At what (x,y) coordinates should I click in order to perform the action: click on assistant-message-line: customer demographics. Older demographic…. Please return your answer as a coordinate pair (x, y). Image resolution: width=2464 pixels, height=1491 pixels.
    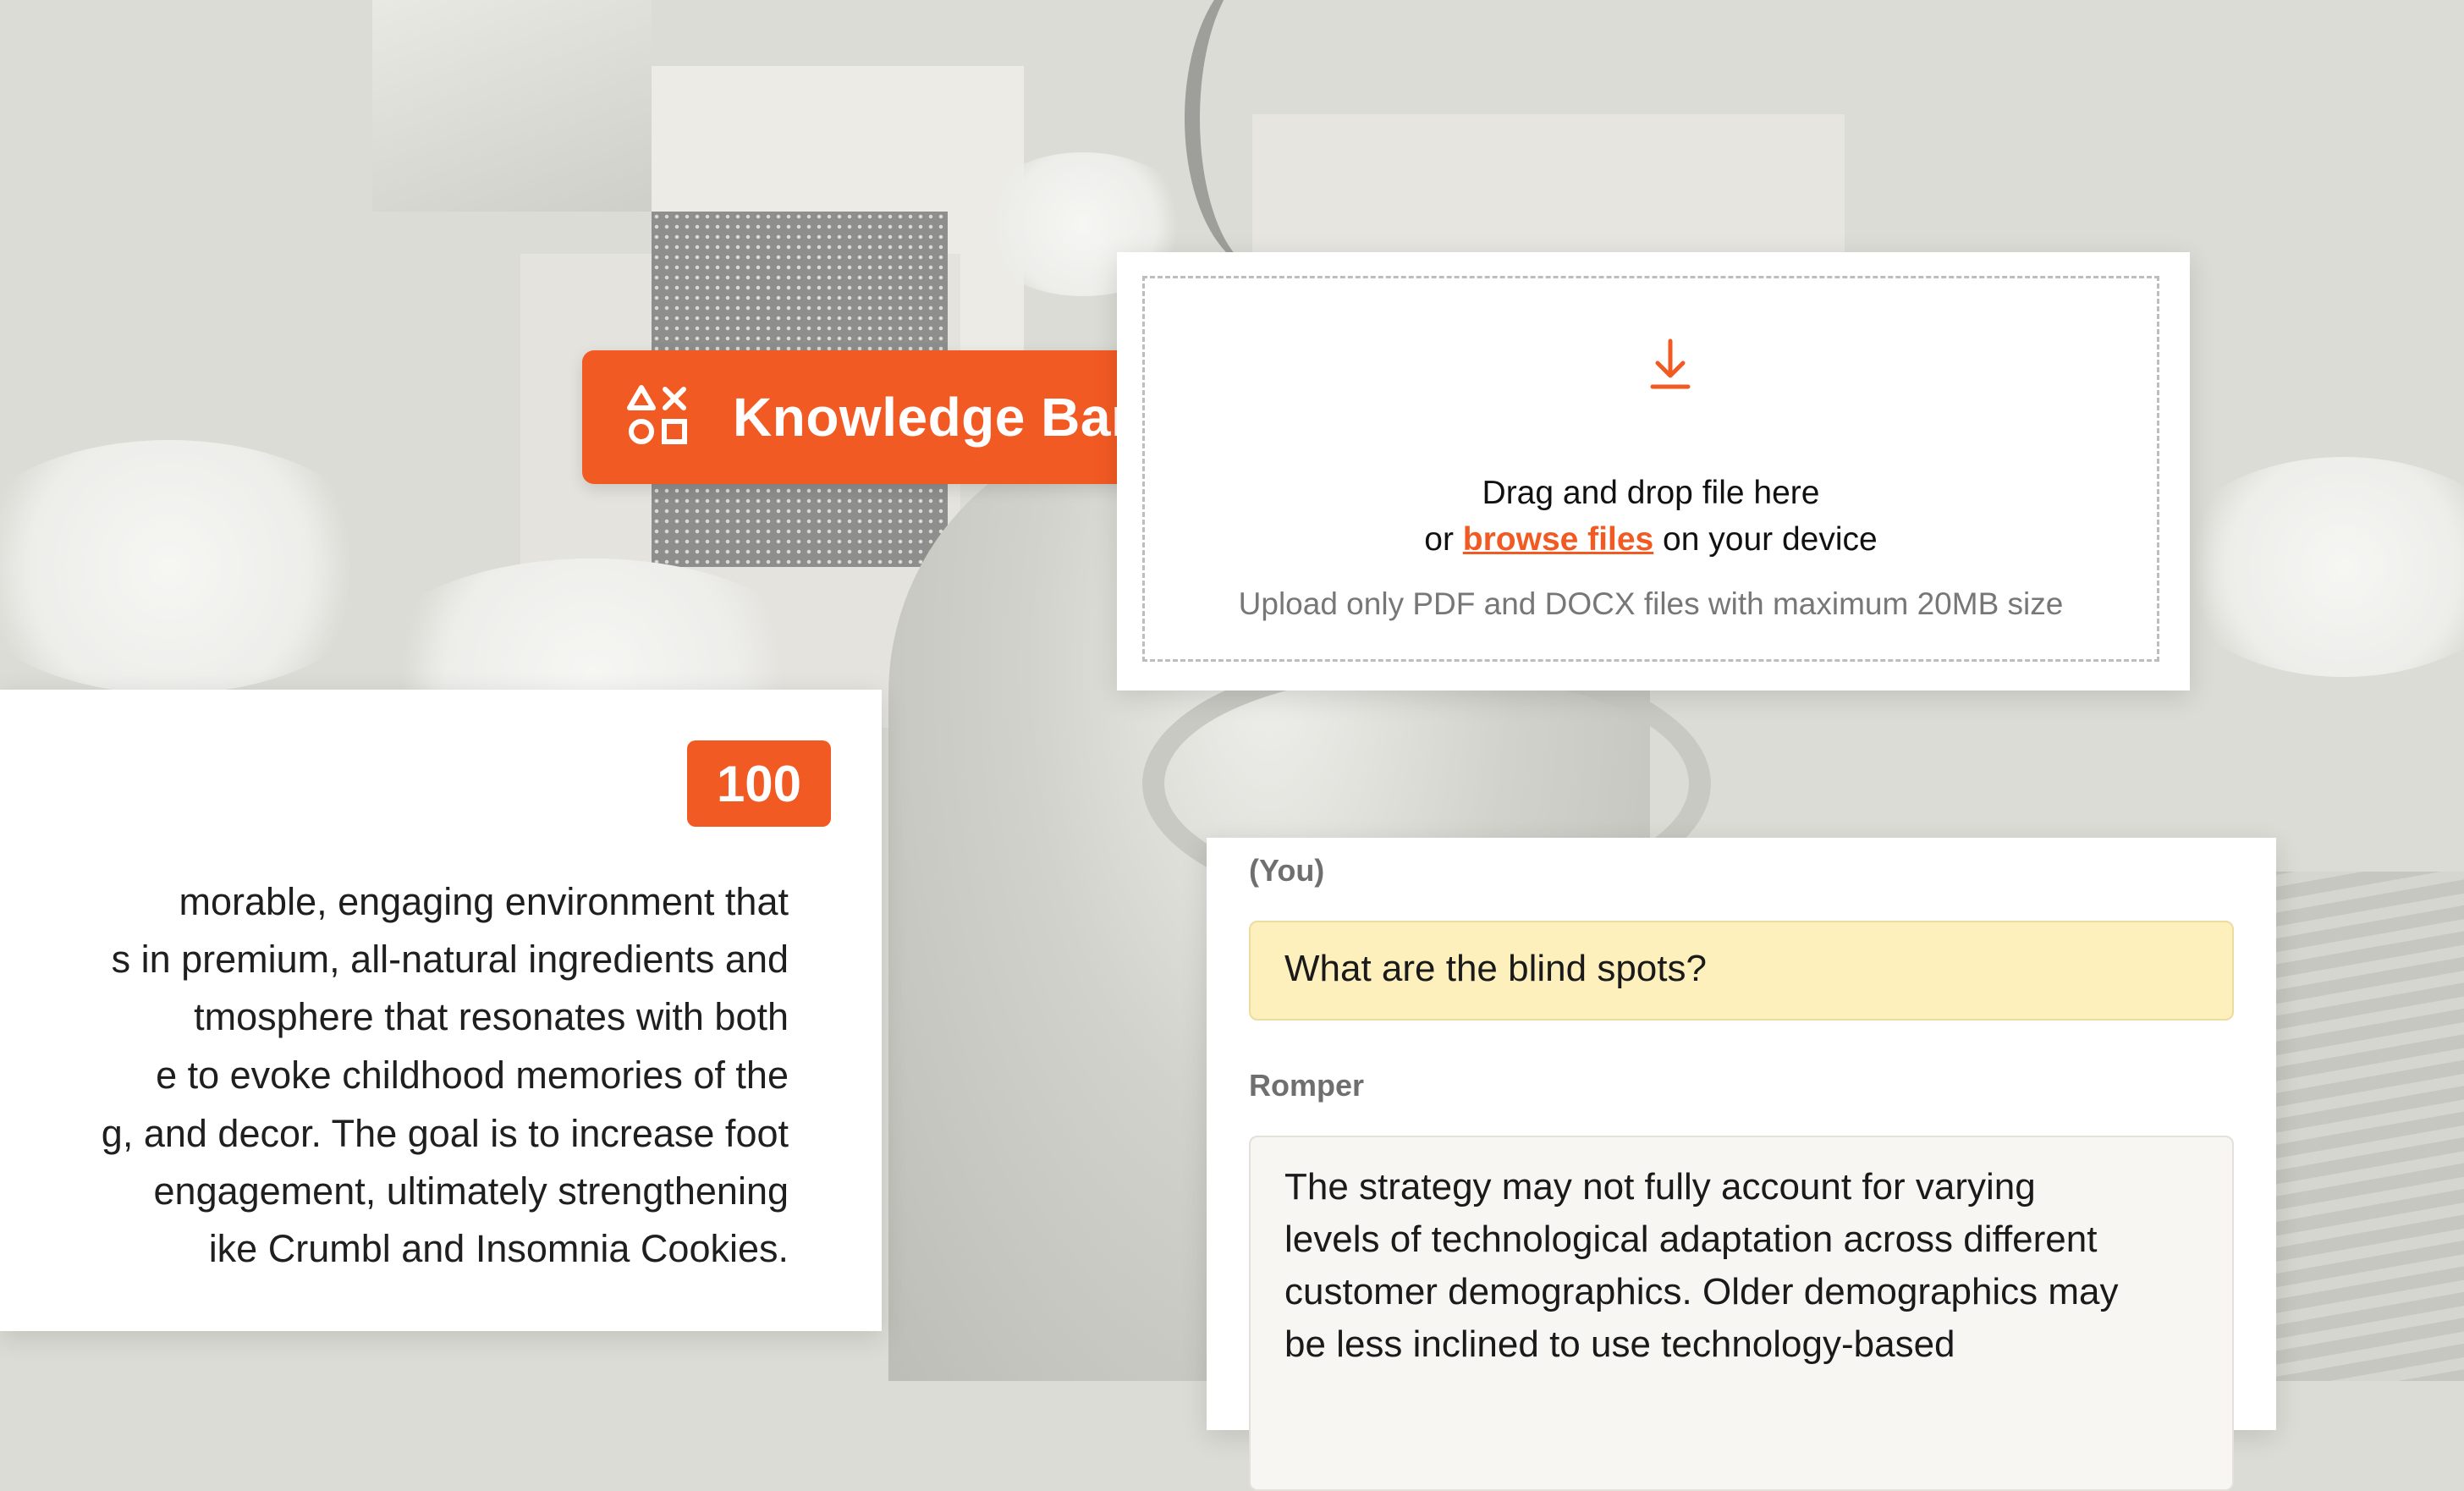
    Looking at the image, I should click on (1701, 1291).